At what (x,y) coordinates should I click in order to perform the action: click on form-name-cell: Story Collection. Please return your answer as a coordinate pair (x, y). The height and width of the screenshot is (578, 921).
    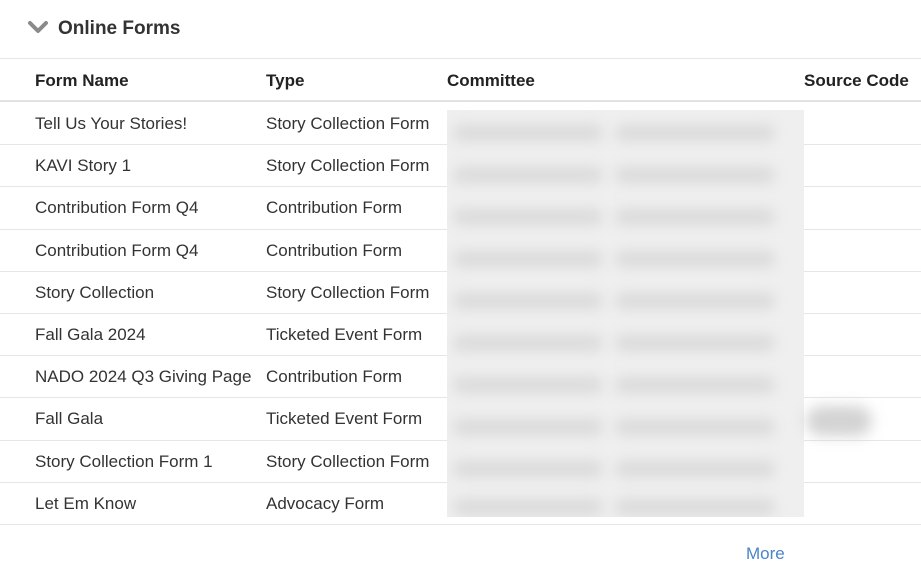
    Looking at the image, I should click on (94, 293).